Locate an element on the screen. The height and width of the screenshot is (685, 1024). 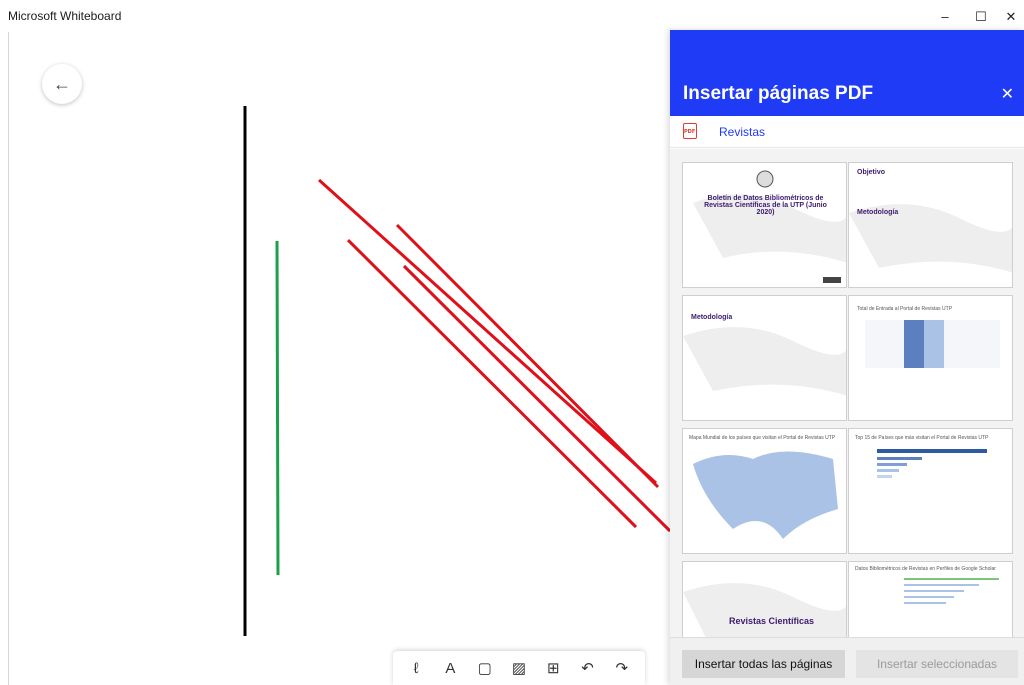
undo-icon: ↶ is located at coordinates (588, 668).